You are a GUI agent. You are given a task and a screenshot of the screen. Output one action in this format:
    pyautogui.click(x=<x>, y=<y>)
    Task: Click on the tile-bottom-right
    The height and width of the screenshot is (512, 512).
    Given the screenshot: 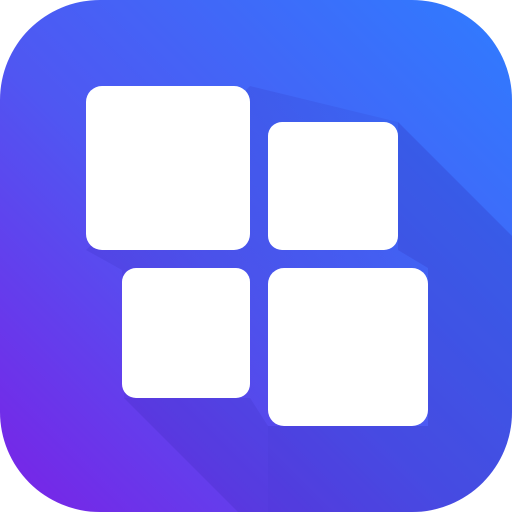 What is the action you would take?
    pyautogui.click(x=348, y=347)
    